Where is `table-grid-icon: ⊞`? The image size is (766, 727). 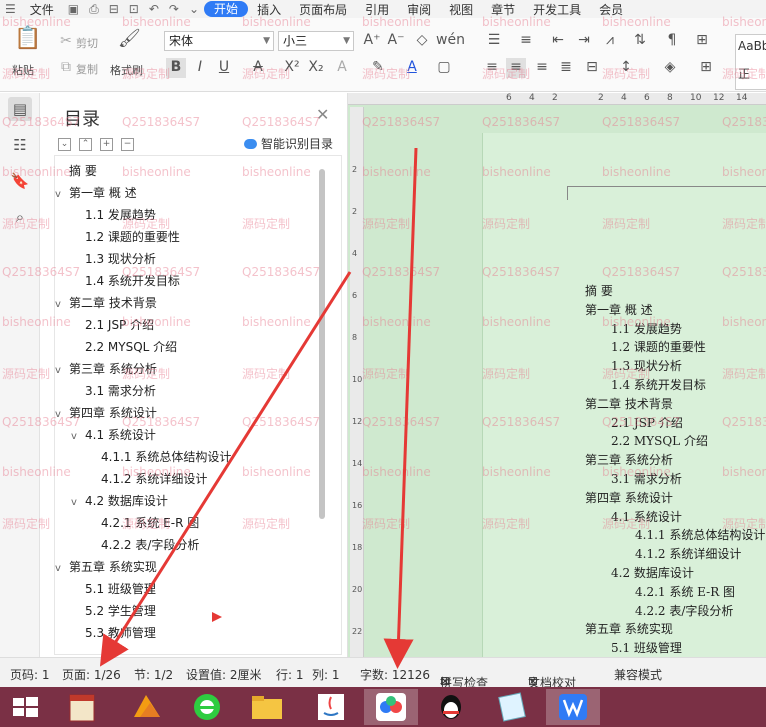
table-grid-icon: ⊞ is located at coordinates (702, 41).